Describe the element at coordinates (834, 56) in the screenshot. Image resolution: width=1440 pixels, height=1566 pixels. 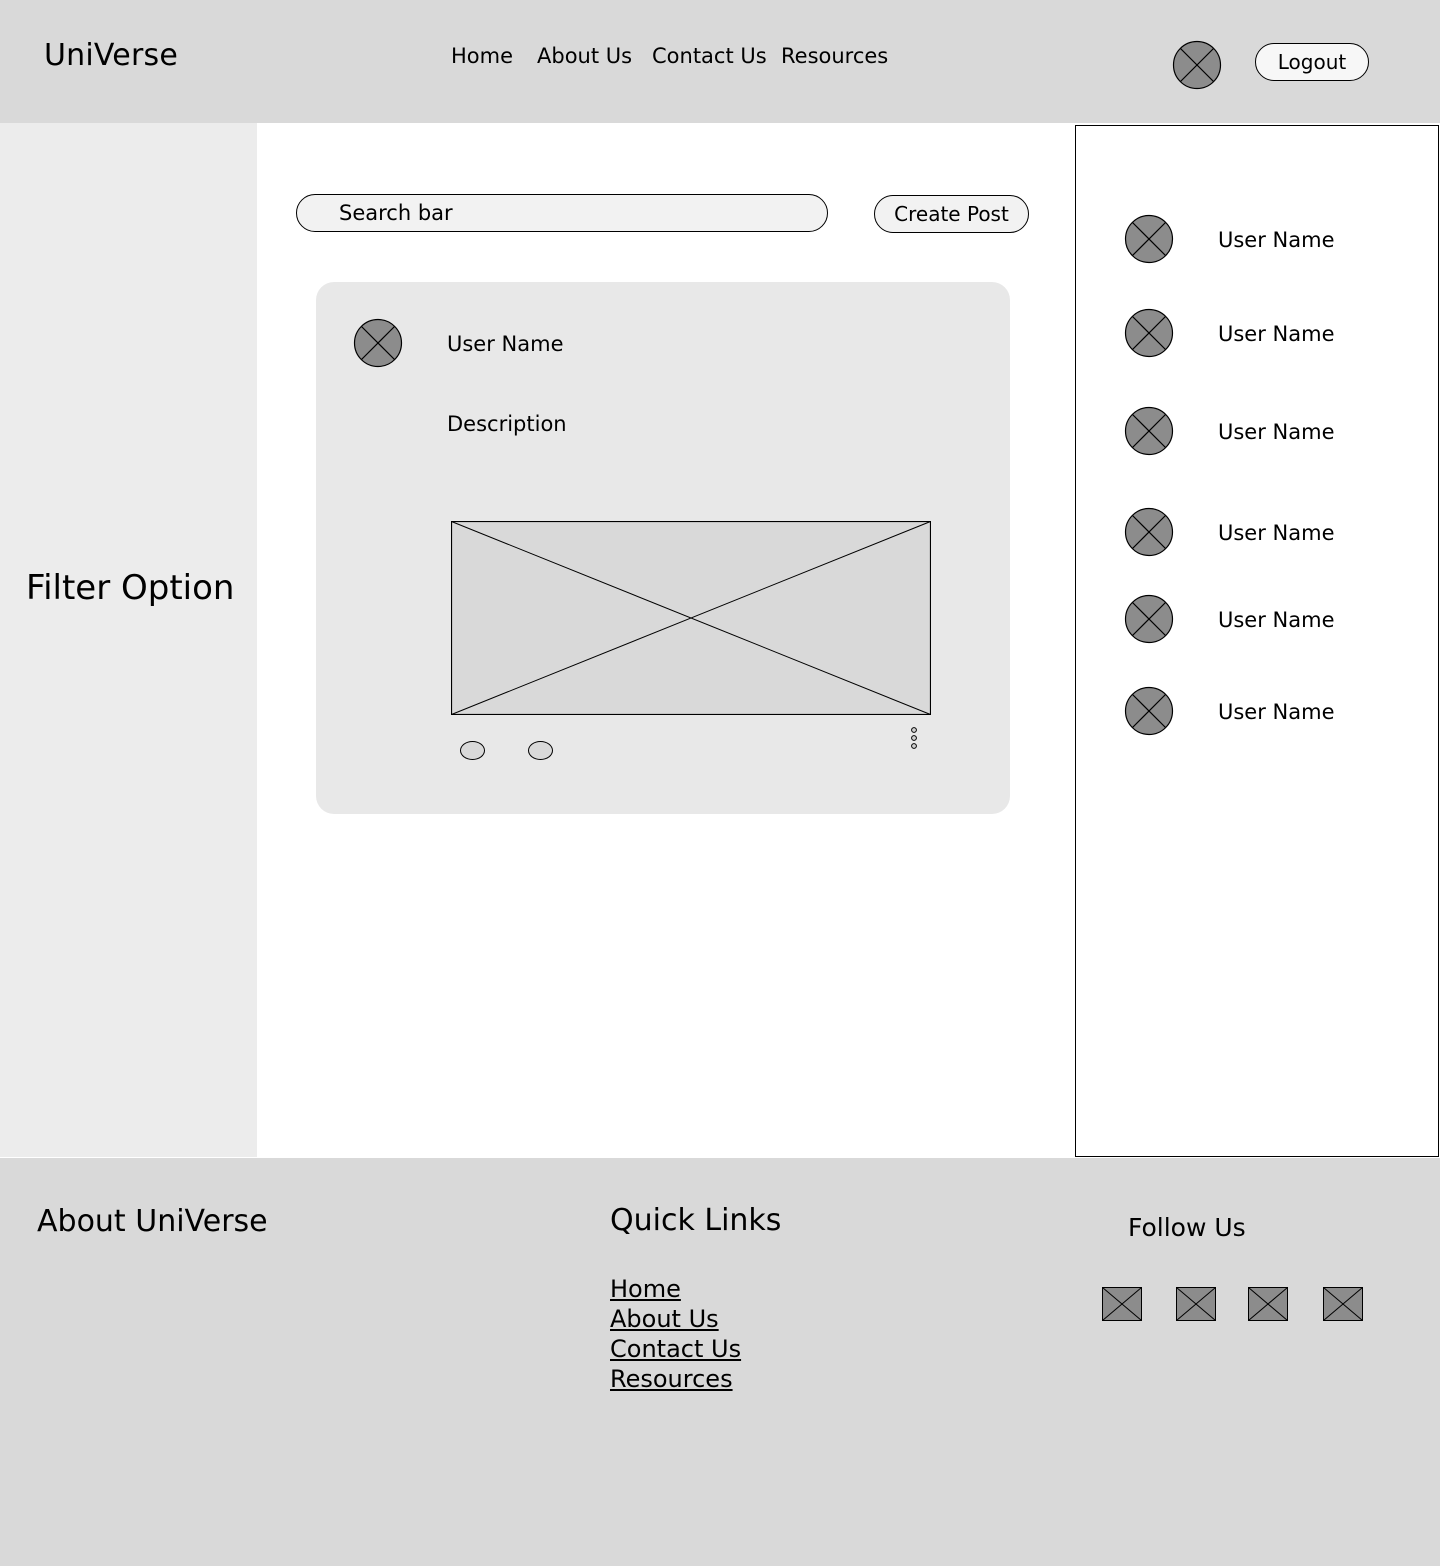
I see `nav-resources: Resources` at that location.